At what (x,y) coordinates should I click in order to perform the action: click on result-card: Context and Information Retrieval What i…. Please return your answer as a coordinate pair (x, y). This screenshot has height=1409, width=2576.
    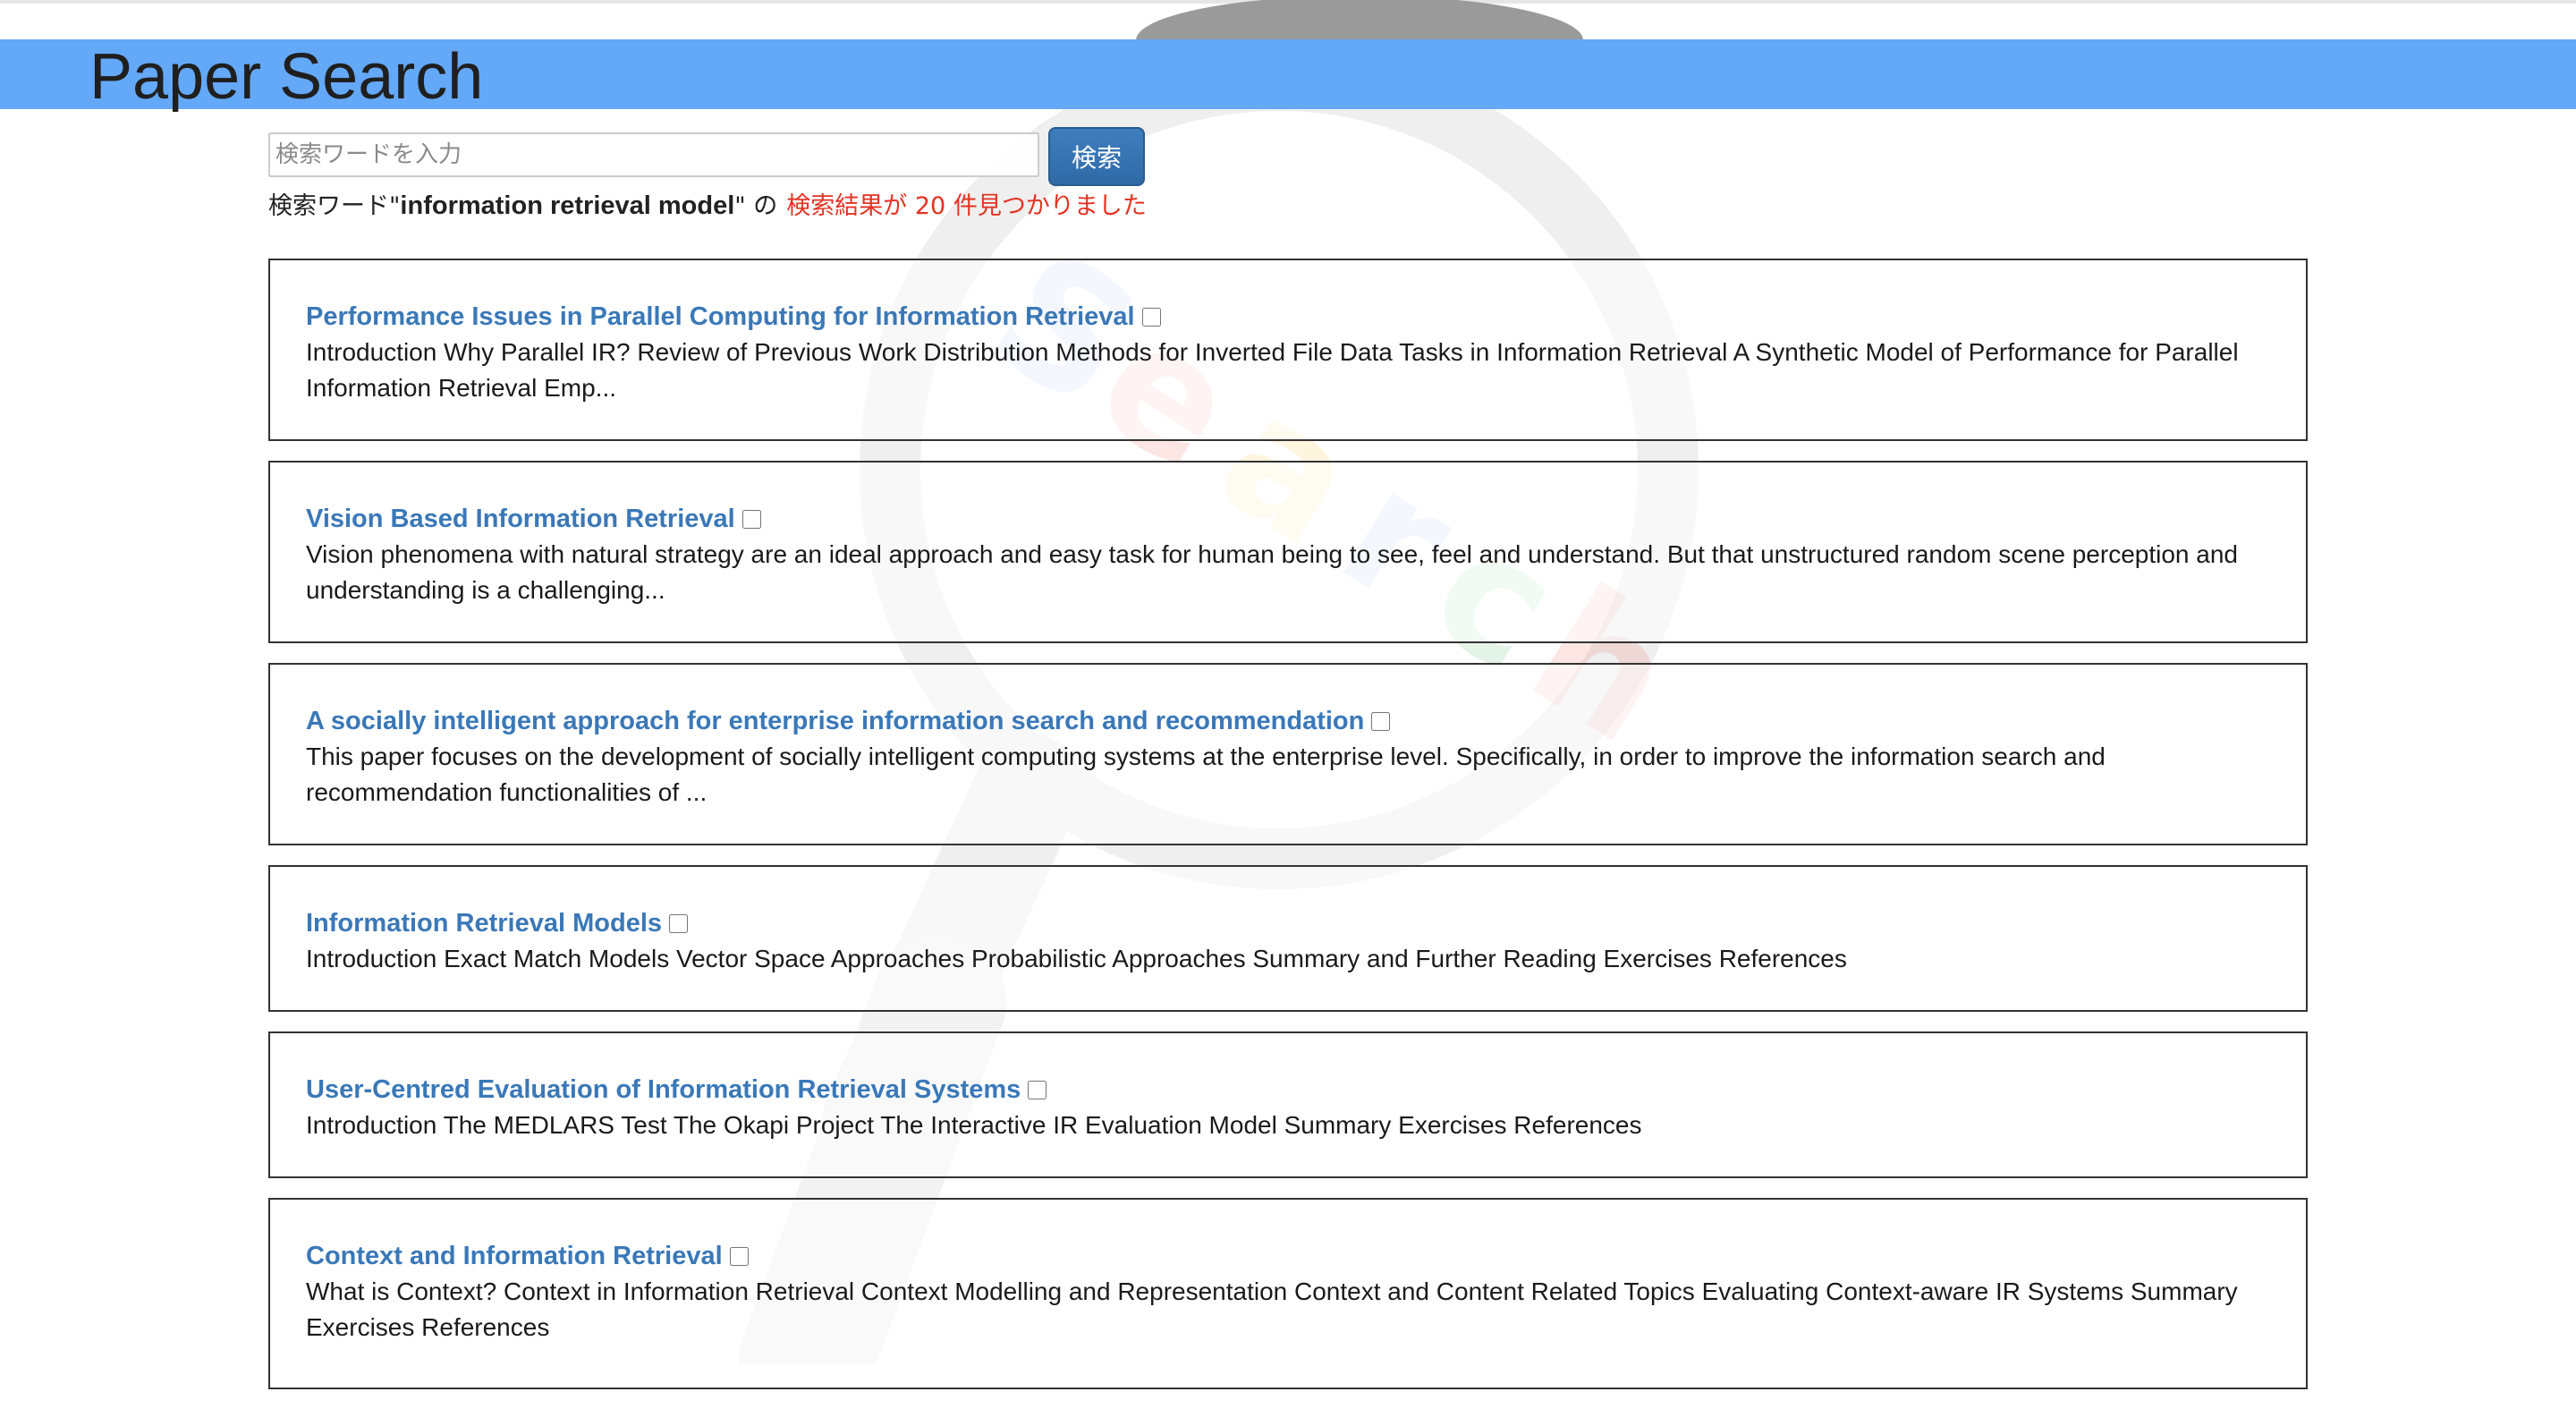
    Looking at the image, I should click on (1288, 1293).